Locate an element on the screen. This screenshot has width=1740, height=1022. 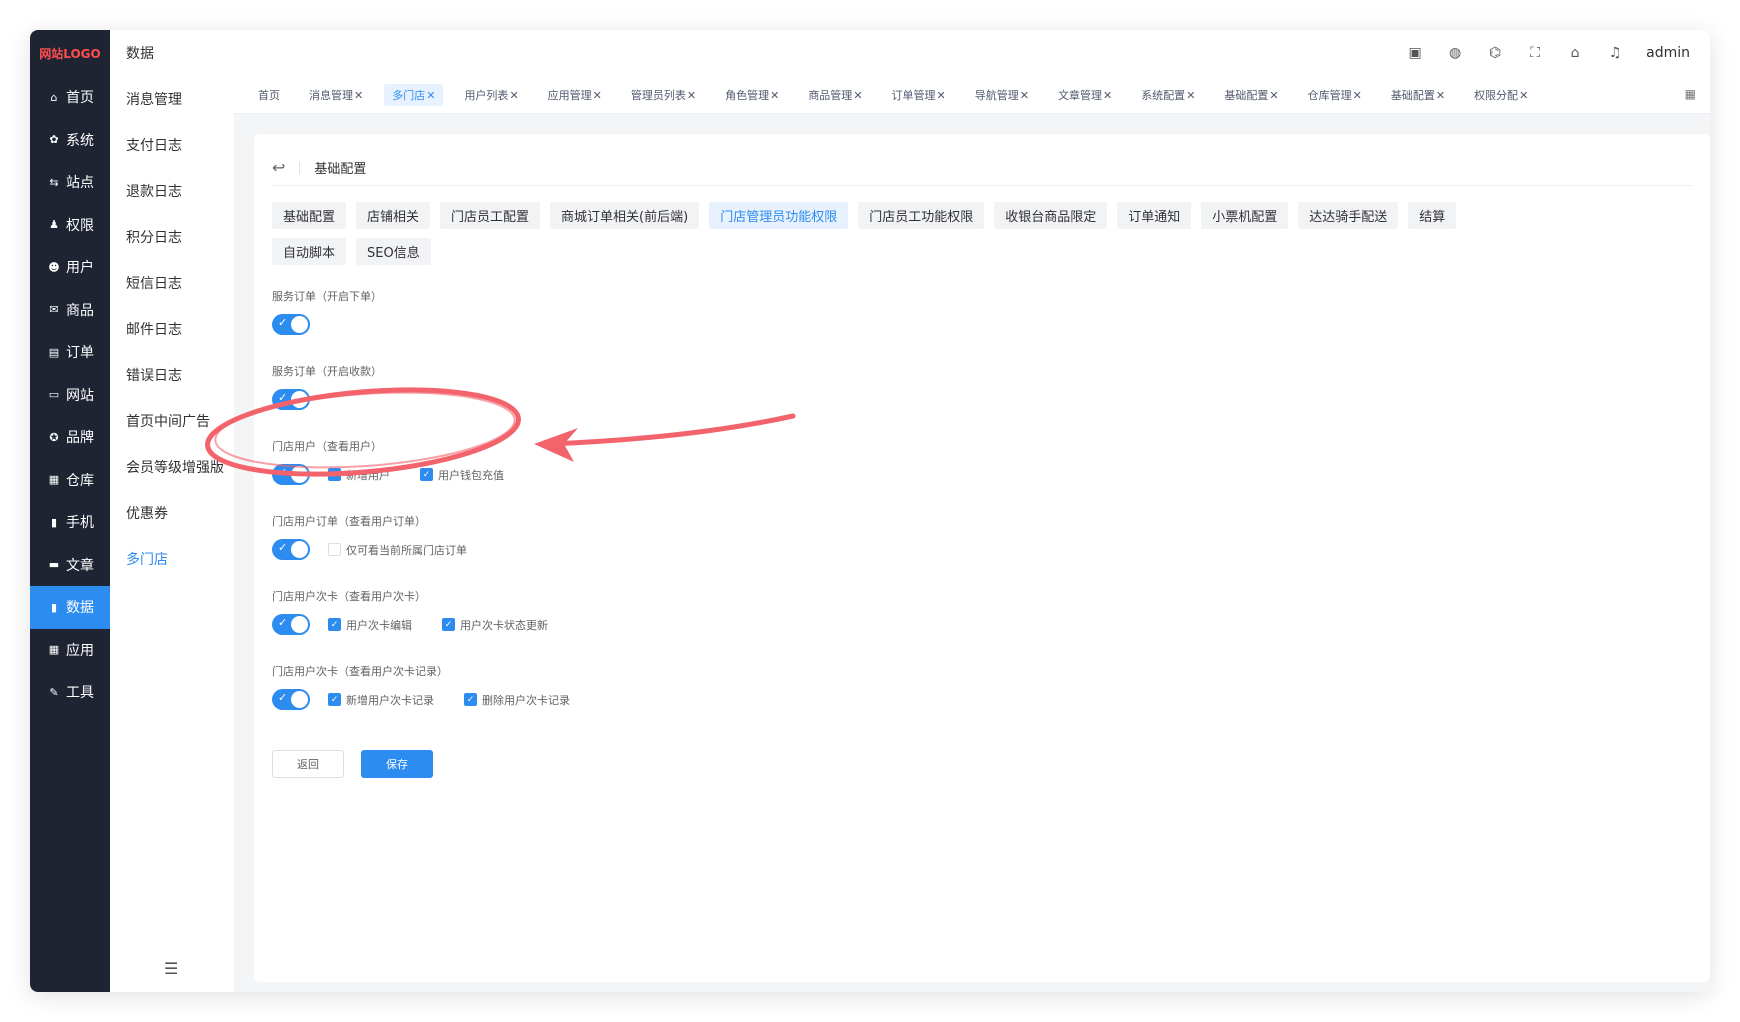
nav2-item: 错误日志 is located at coordinates (172, 375).